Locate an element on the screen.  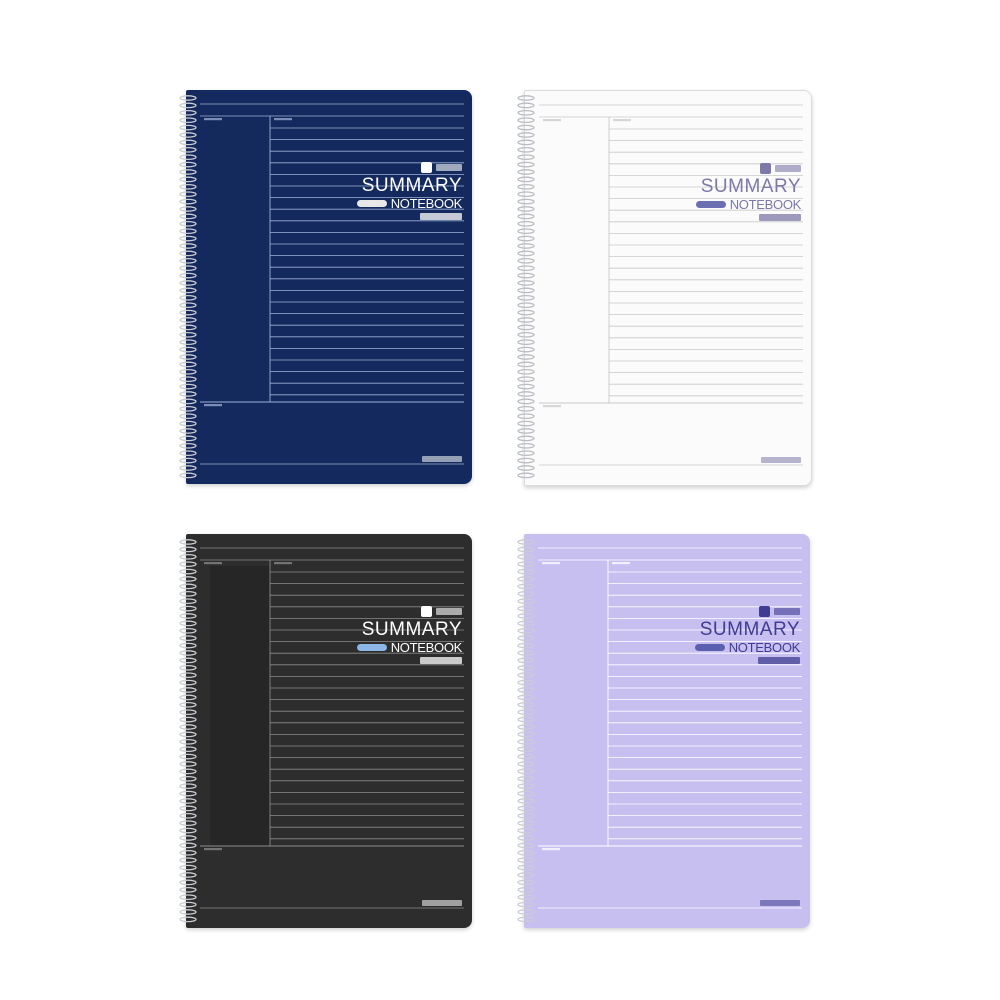
notebook-navy: SUMMARY NOTEBOOK is located at coordinates (326, 287).